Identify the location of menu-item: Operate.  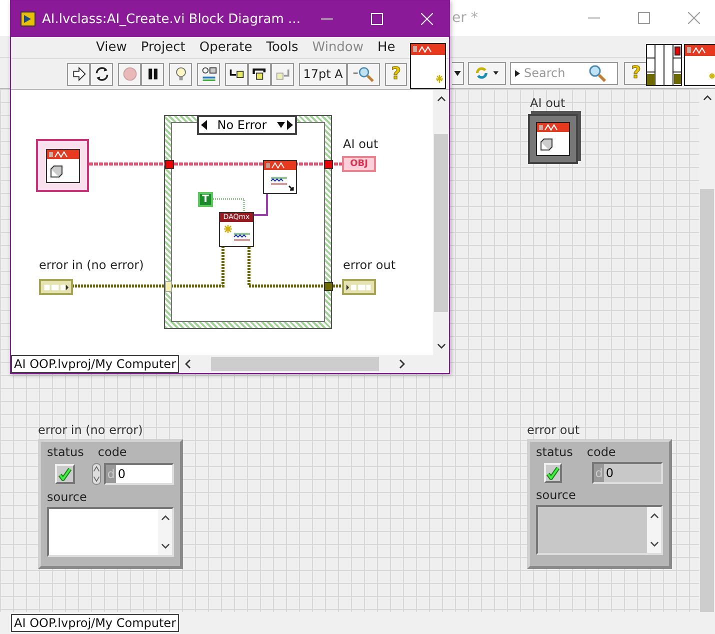
(225, 47).